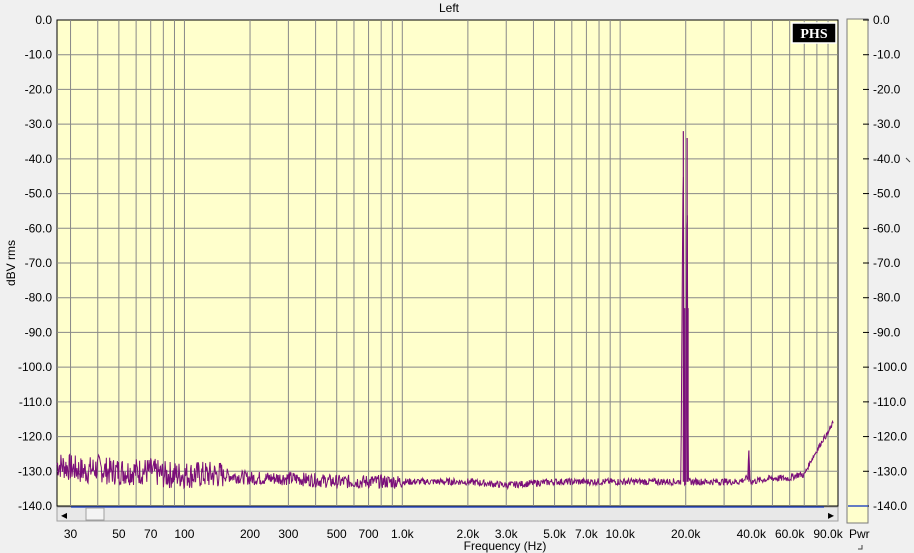 Image resolution: width=914 pixels, height=553 pixels. Describe the element at coordinates (369, 534) in the screenshot. I see `x-tick-label: 700` at that location.